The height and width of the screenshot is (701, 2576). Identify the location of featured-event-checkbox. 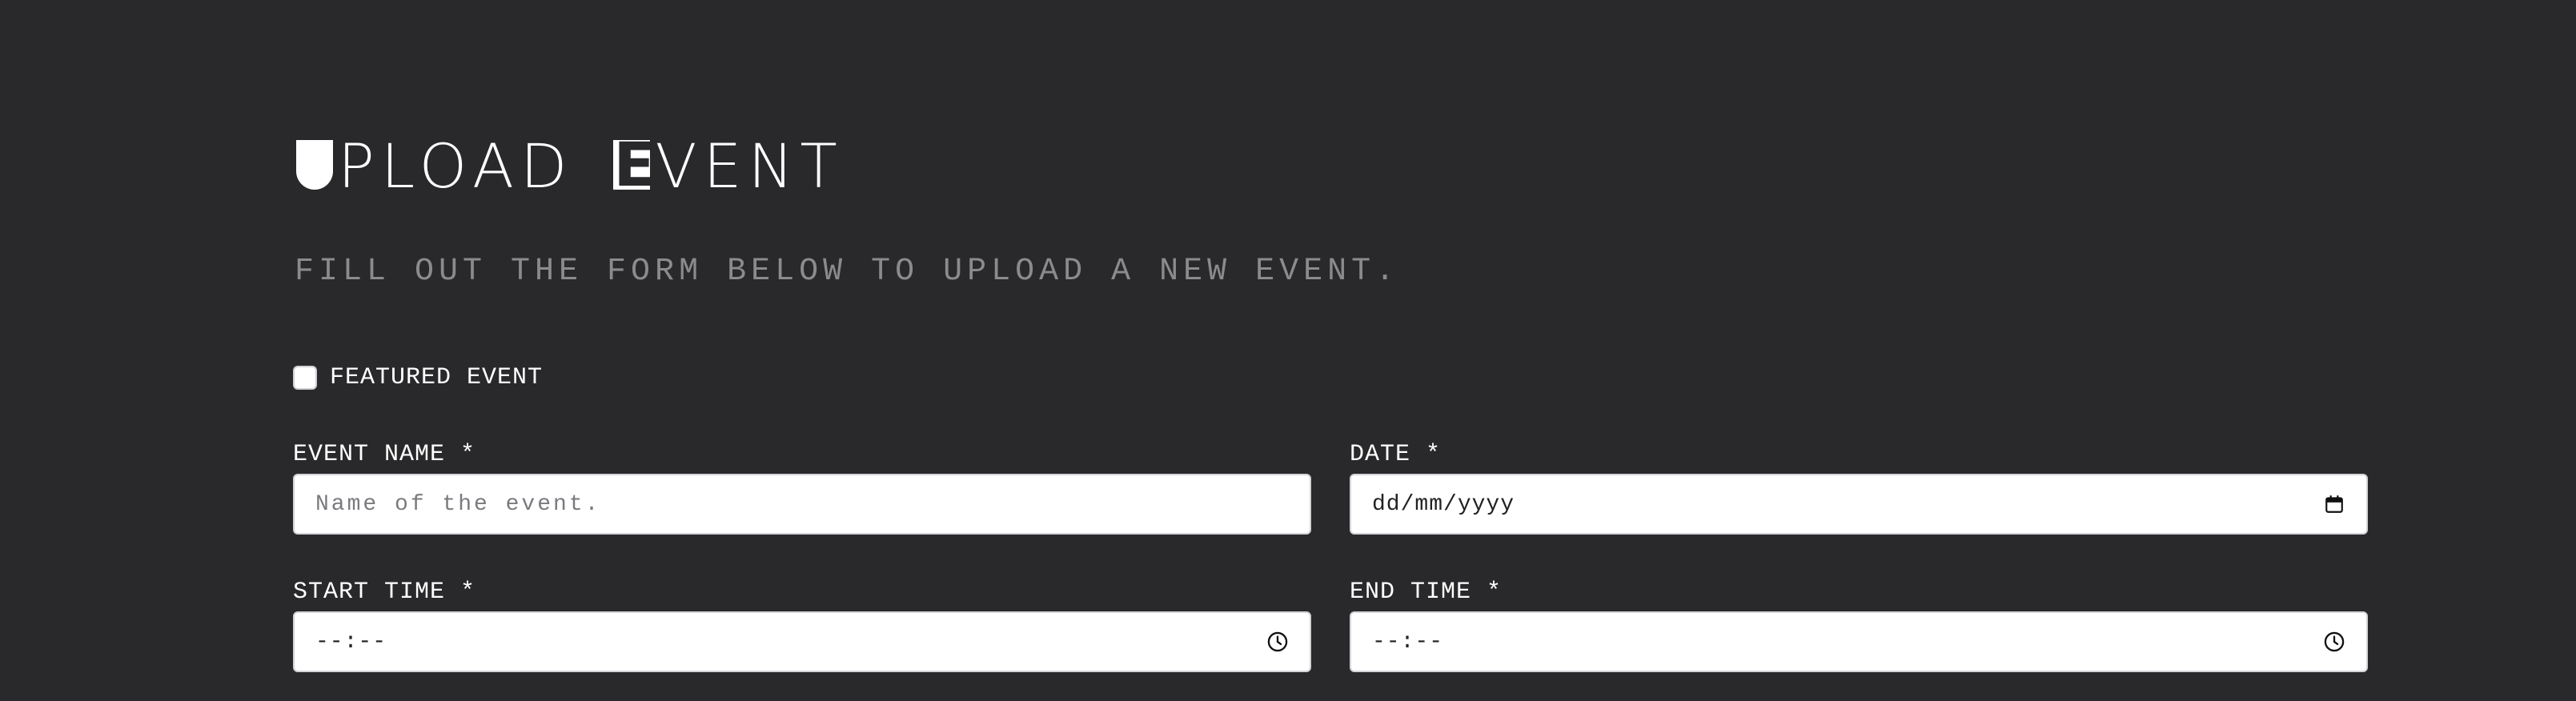
(305, 378).